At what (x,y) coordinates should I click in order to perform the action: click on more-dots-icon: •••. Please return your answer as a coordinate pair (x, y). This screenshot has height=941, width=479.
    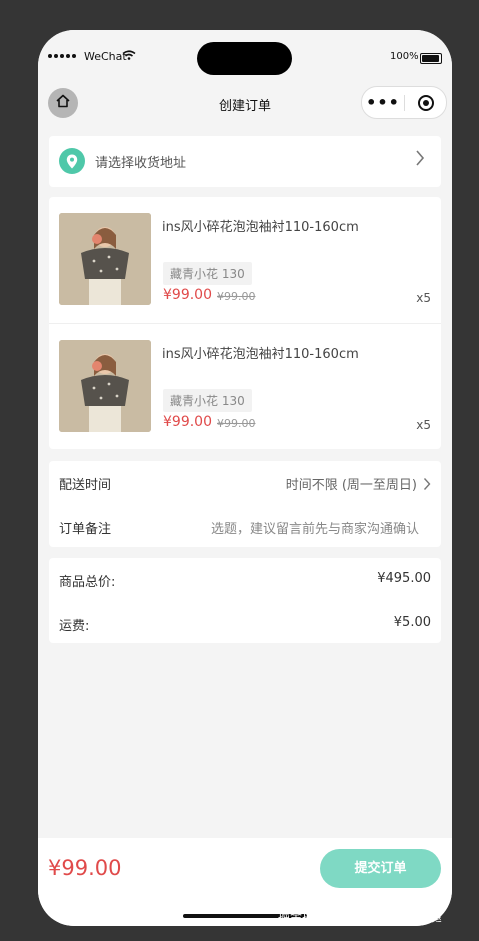
    Looking at the image, I should click on (383, 102).